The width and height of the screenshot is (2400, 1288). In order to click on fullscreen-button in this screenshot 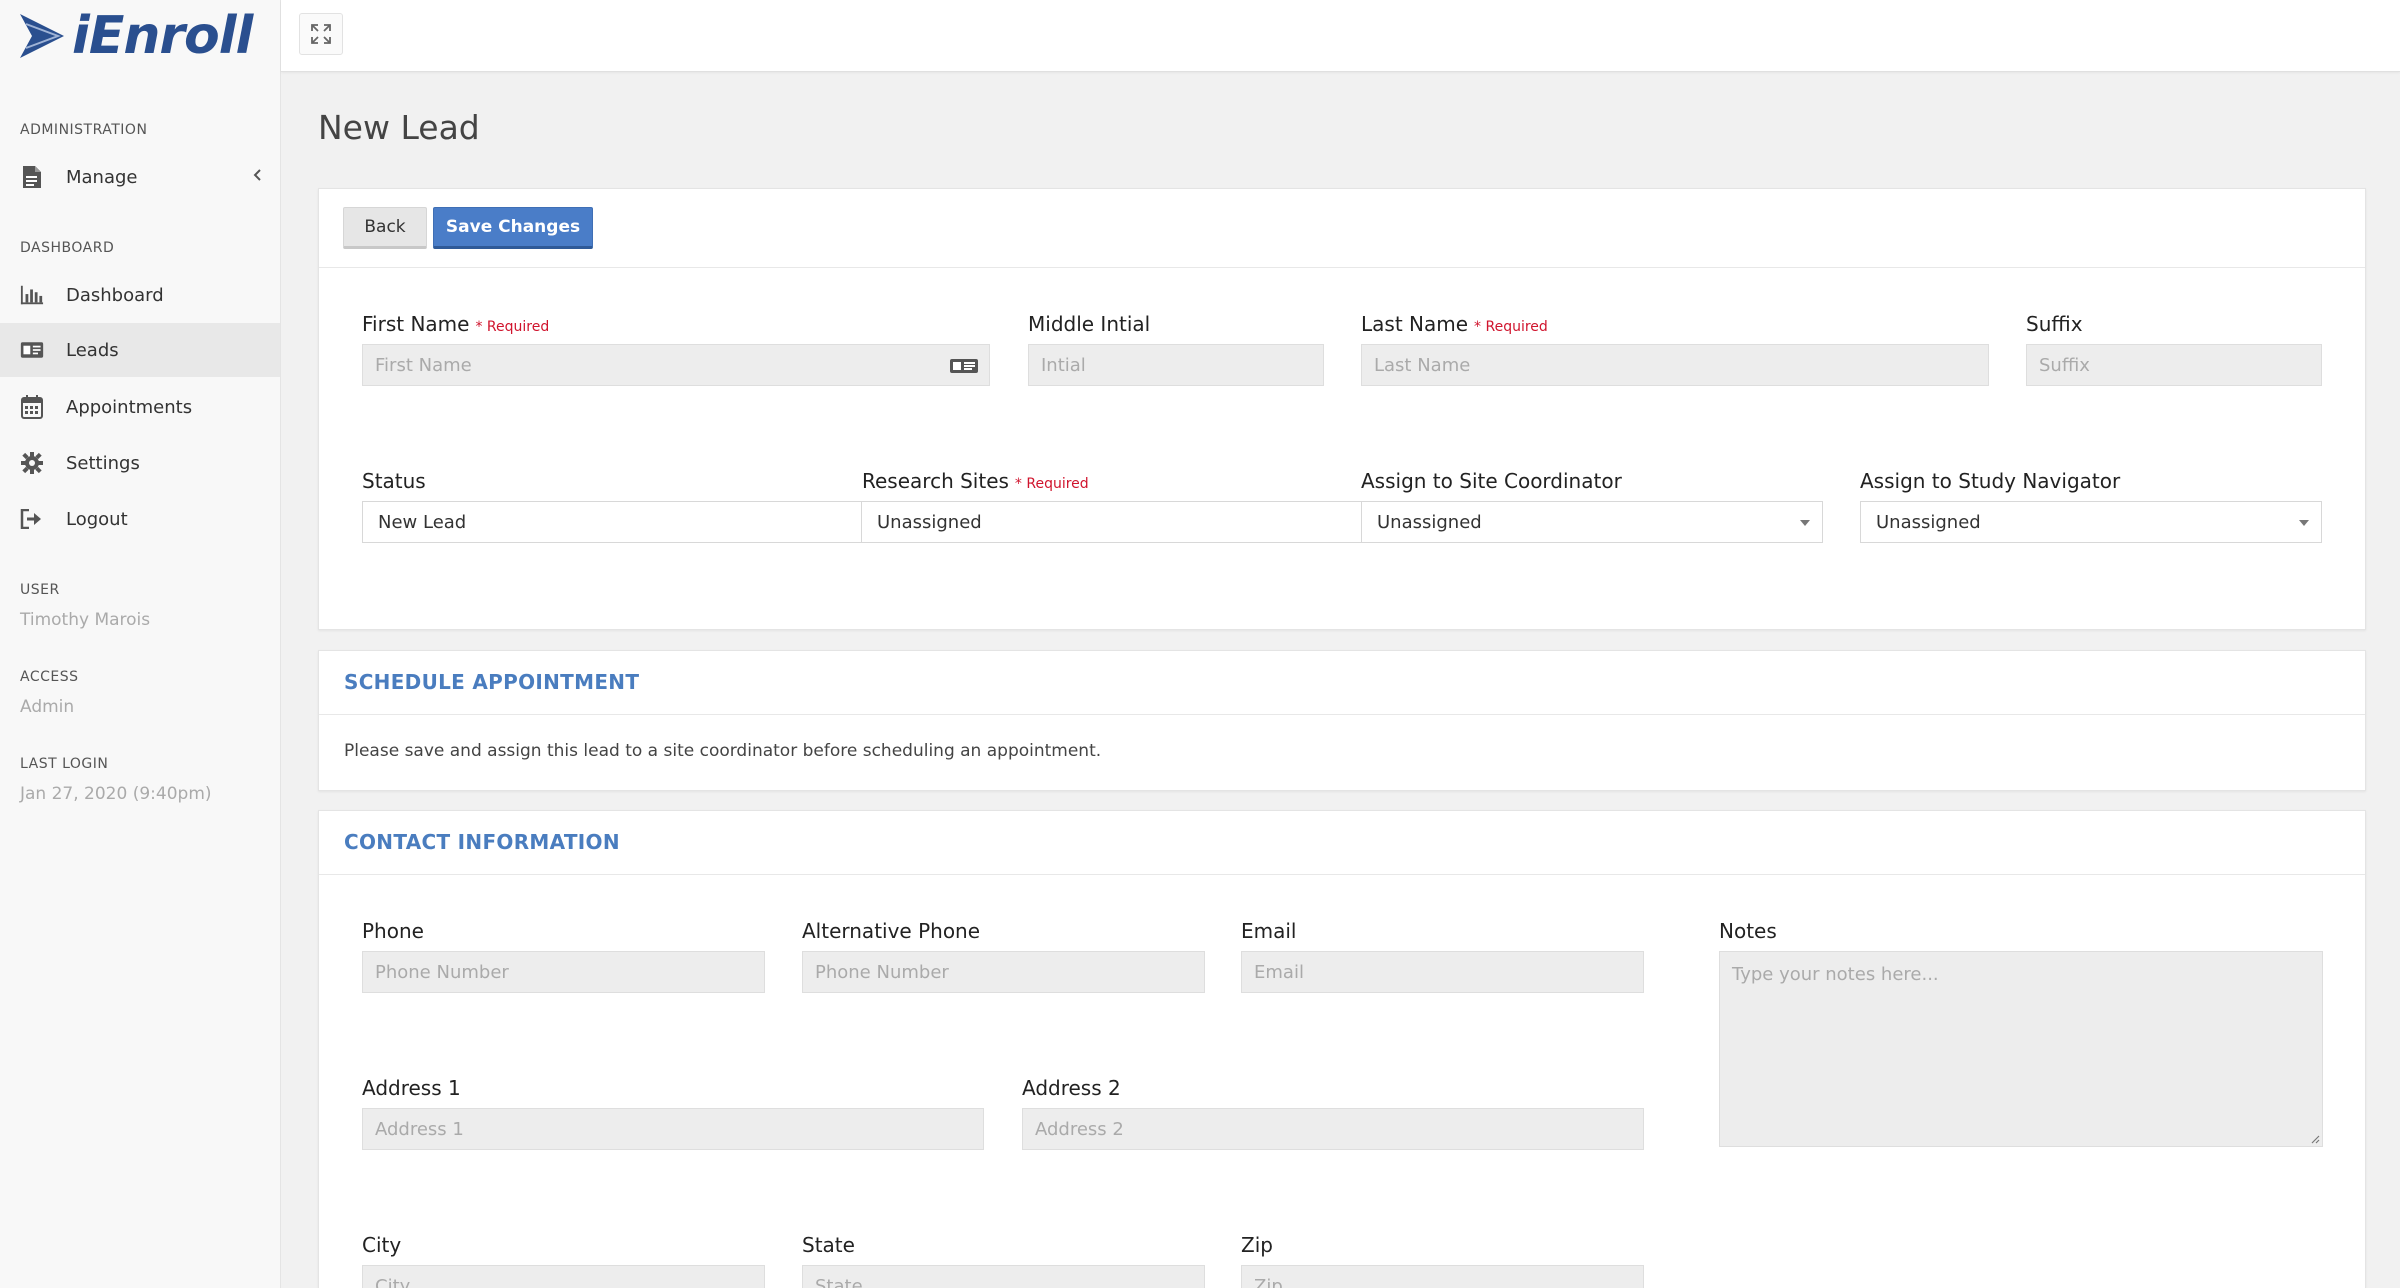, I will do `click(321, 34)`.